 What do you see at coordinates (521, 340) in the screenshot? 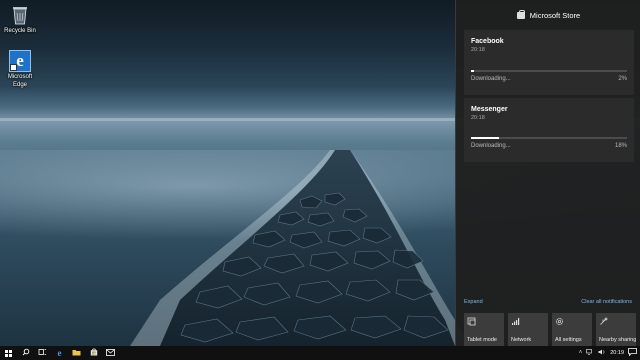
I see `quick-action-label: Network` at bounding box center [521, 340].